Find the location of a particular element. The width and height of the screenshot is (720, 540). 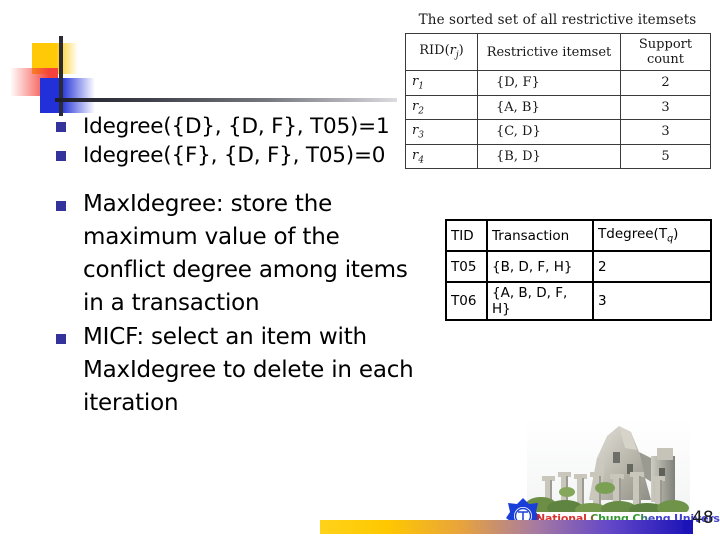

cell-tid: T06 is located at coordinates (466, 301).